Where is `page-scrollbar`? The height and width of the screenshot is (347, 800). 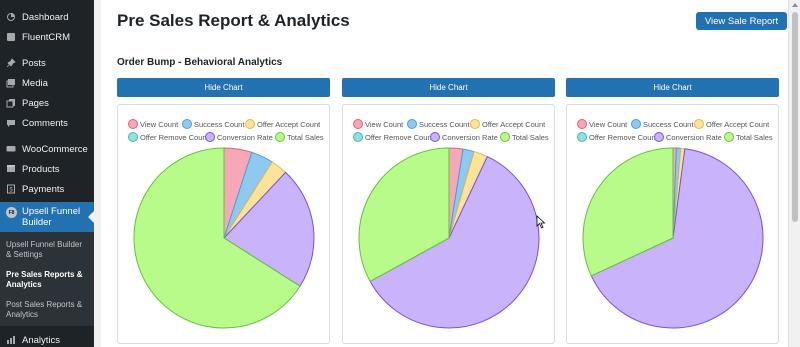 page-scrollbar is located at coordinates (794, 173).